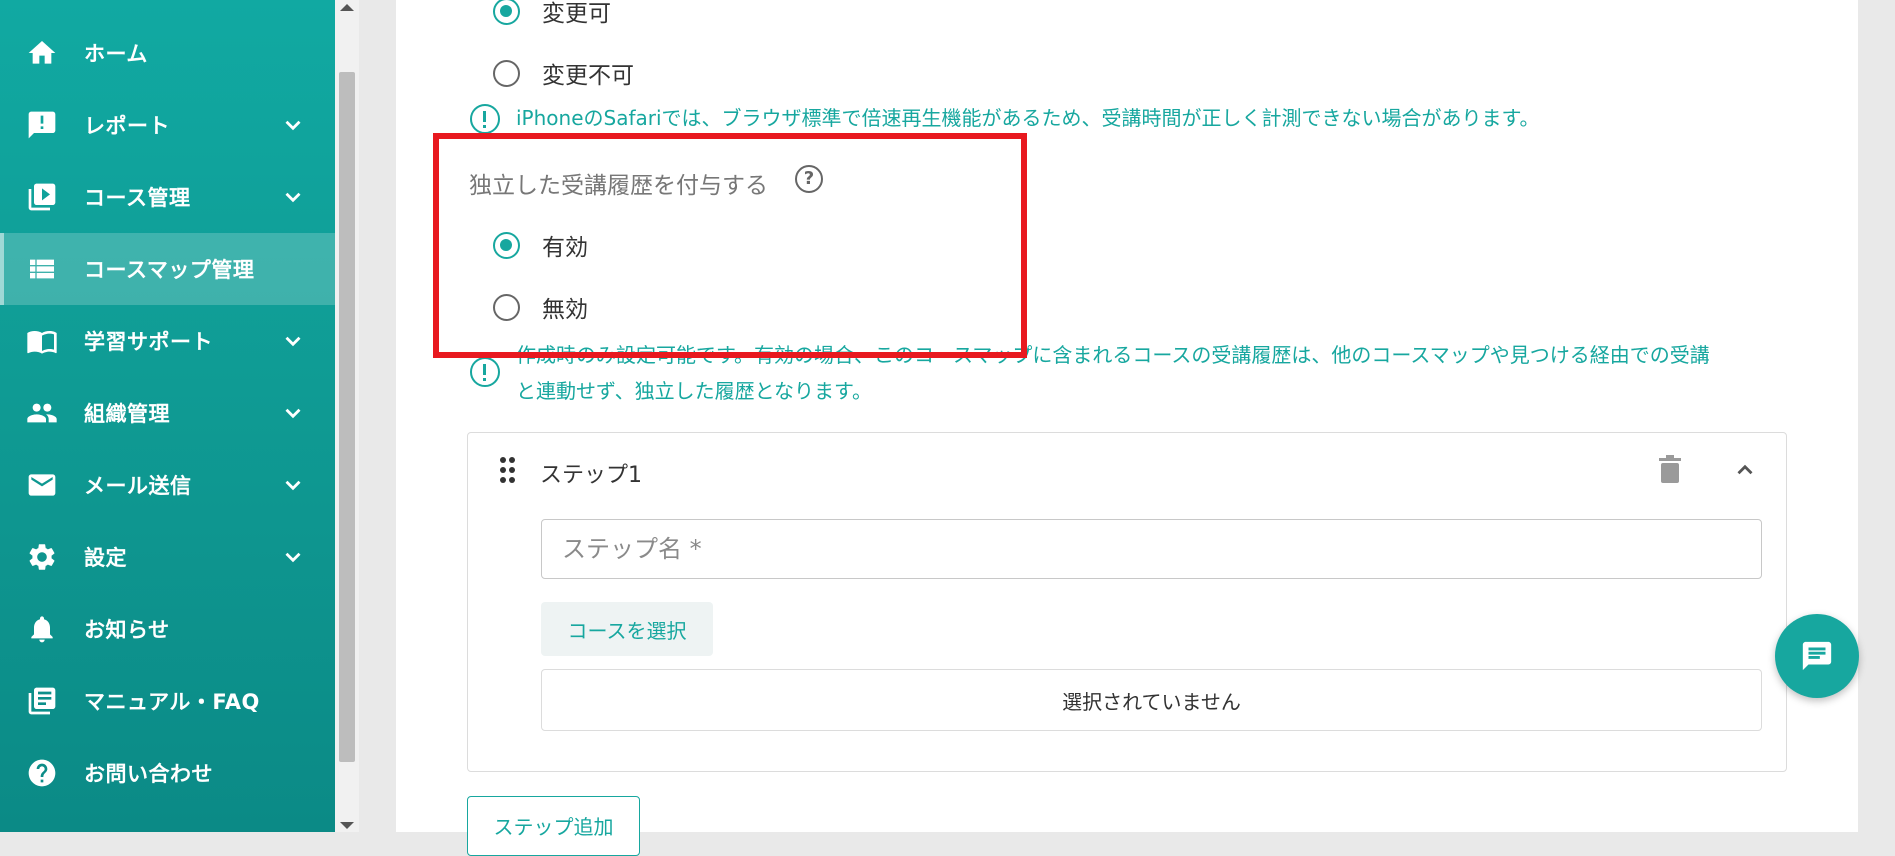 The height and width of the screenshot is (856, 1895). Describe the element at coordinates (105, 558) in the screenshot. I see `sidebar-item-label: 設定` at that location.